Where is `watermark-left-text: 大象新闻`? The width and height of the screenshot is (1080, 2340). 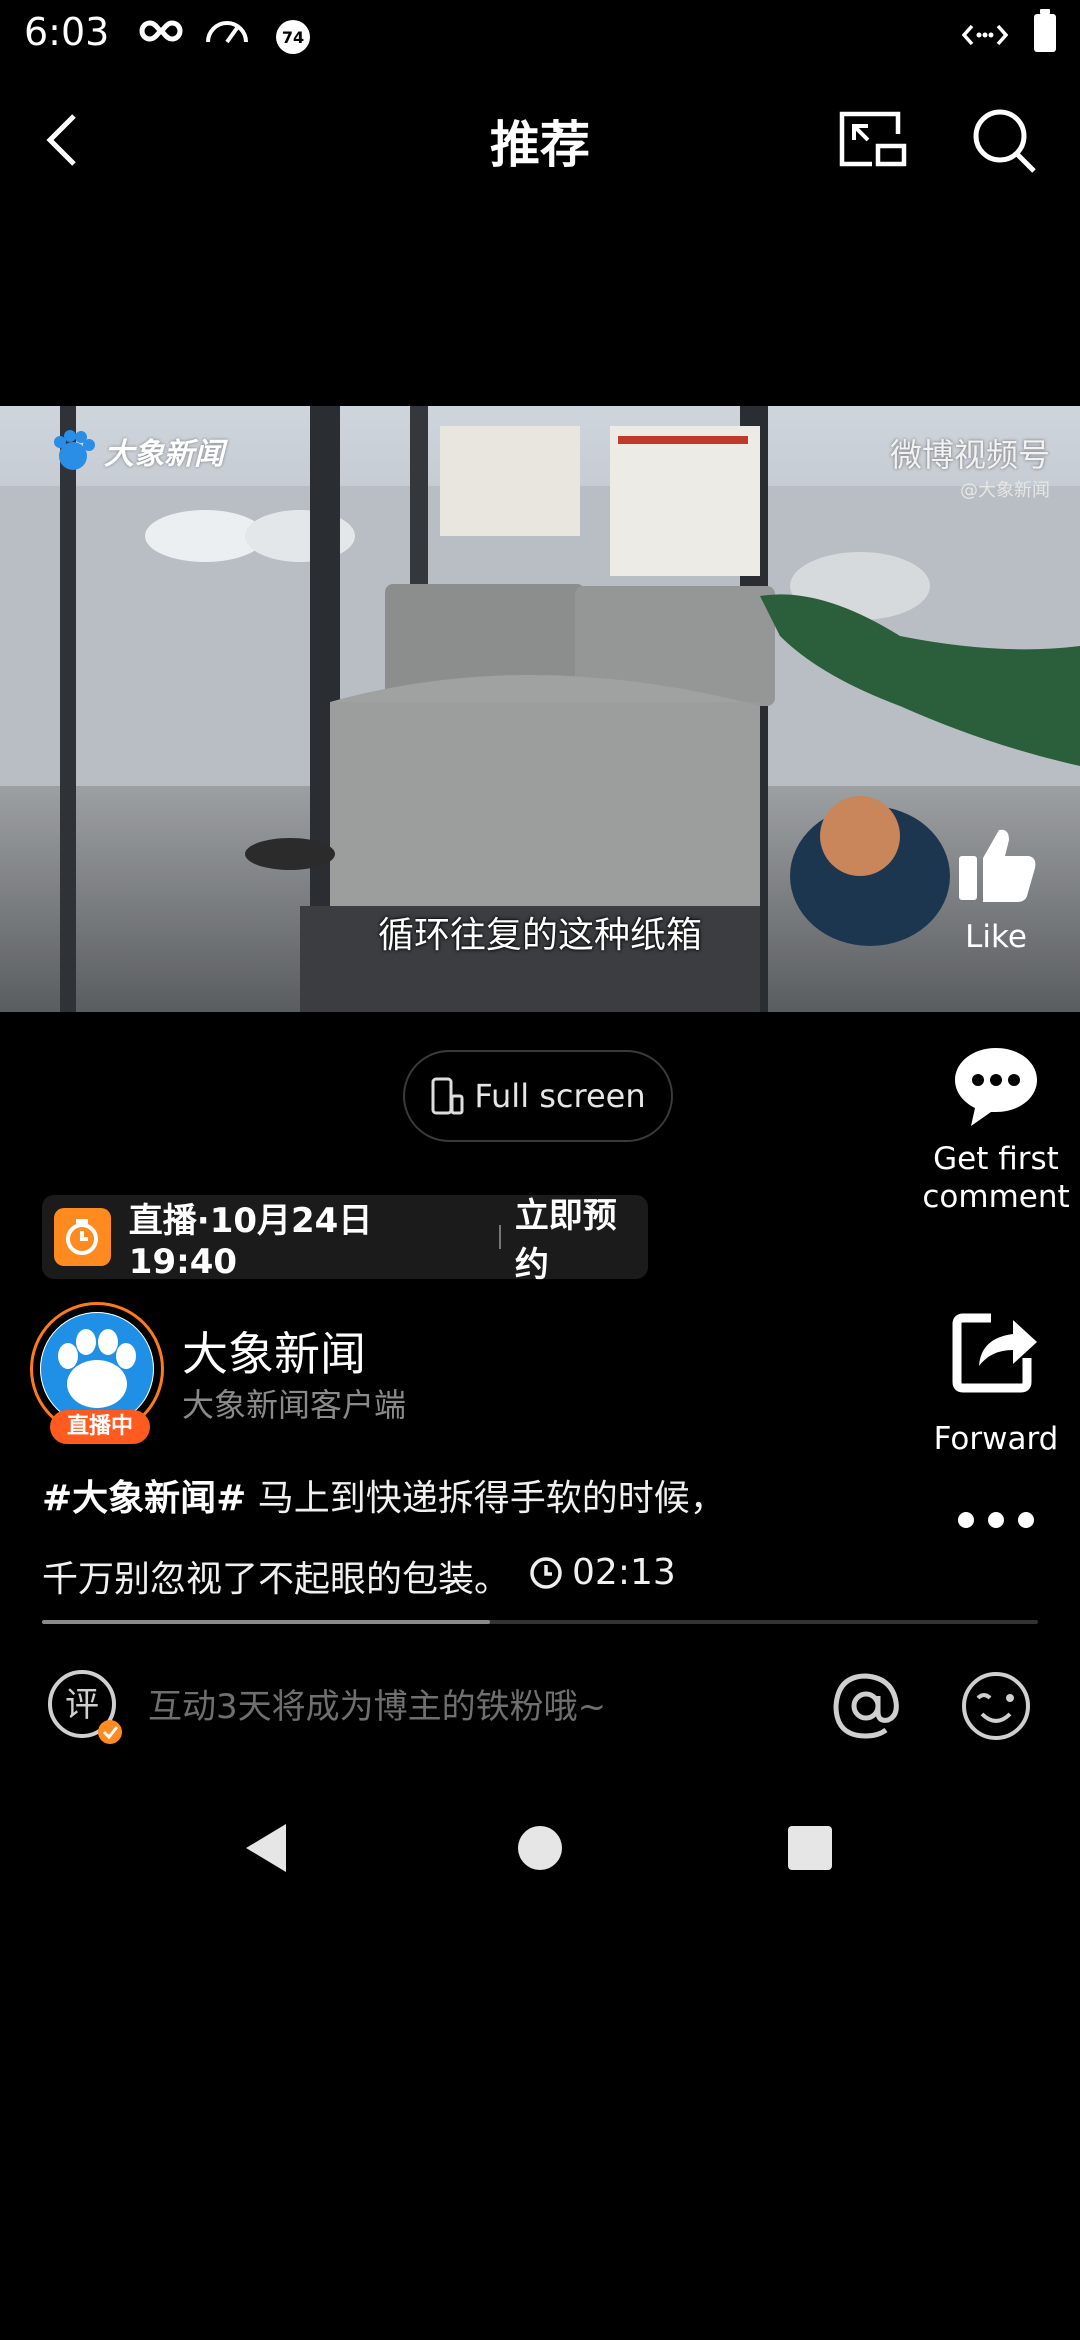
watermark-left-text: 大象新闻 is located at coordinates (164, 454).